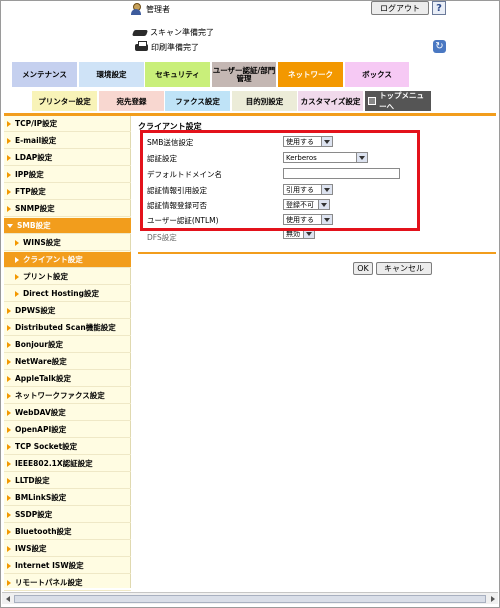  Describe the element at coordinates (41, 497) in the screenshot. I see `sidebar-item-label: BMLinkS設定` at that location.